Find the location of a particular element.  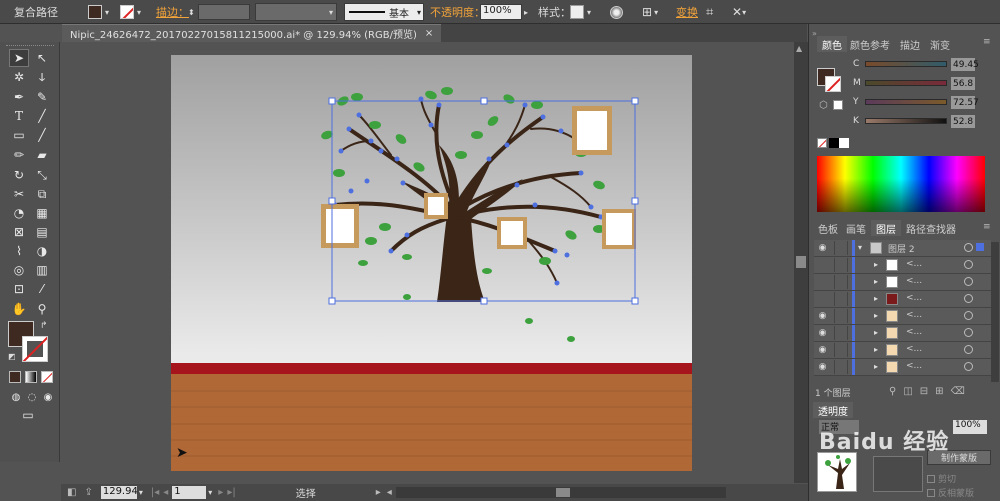

web-safe-icon is located at coordinates (838, 105).